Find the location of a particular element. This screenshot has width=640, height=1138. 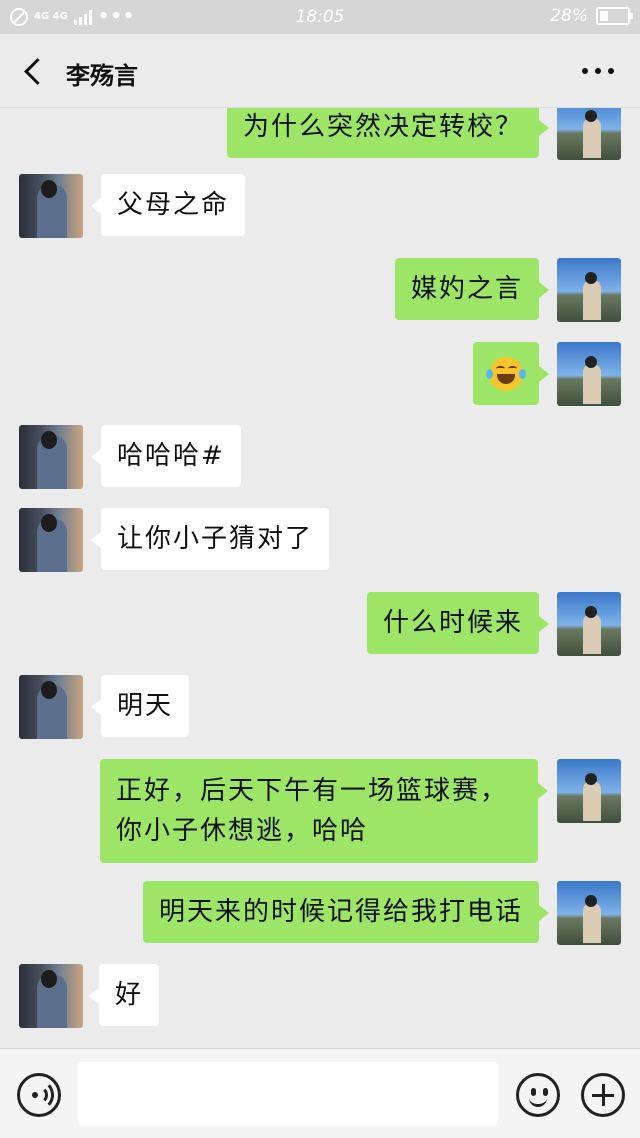

message-bubble-received: 让你小子猜对了 is located at coordinates (210, 539).